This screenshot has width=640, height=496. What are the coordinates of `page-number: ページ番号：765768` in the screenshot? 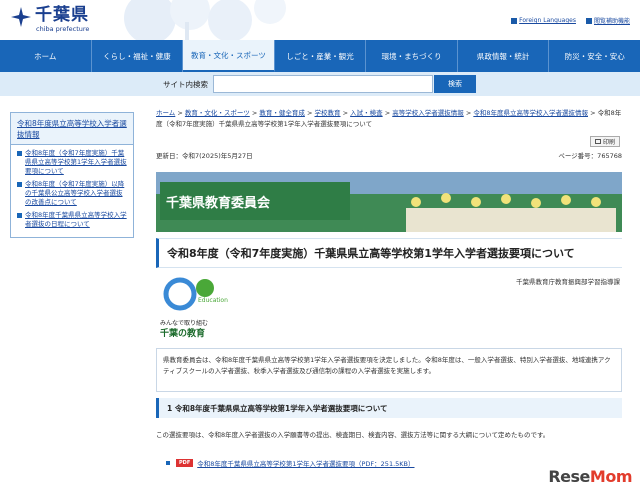 It's located at (590, 156).